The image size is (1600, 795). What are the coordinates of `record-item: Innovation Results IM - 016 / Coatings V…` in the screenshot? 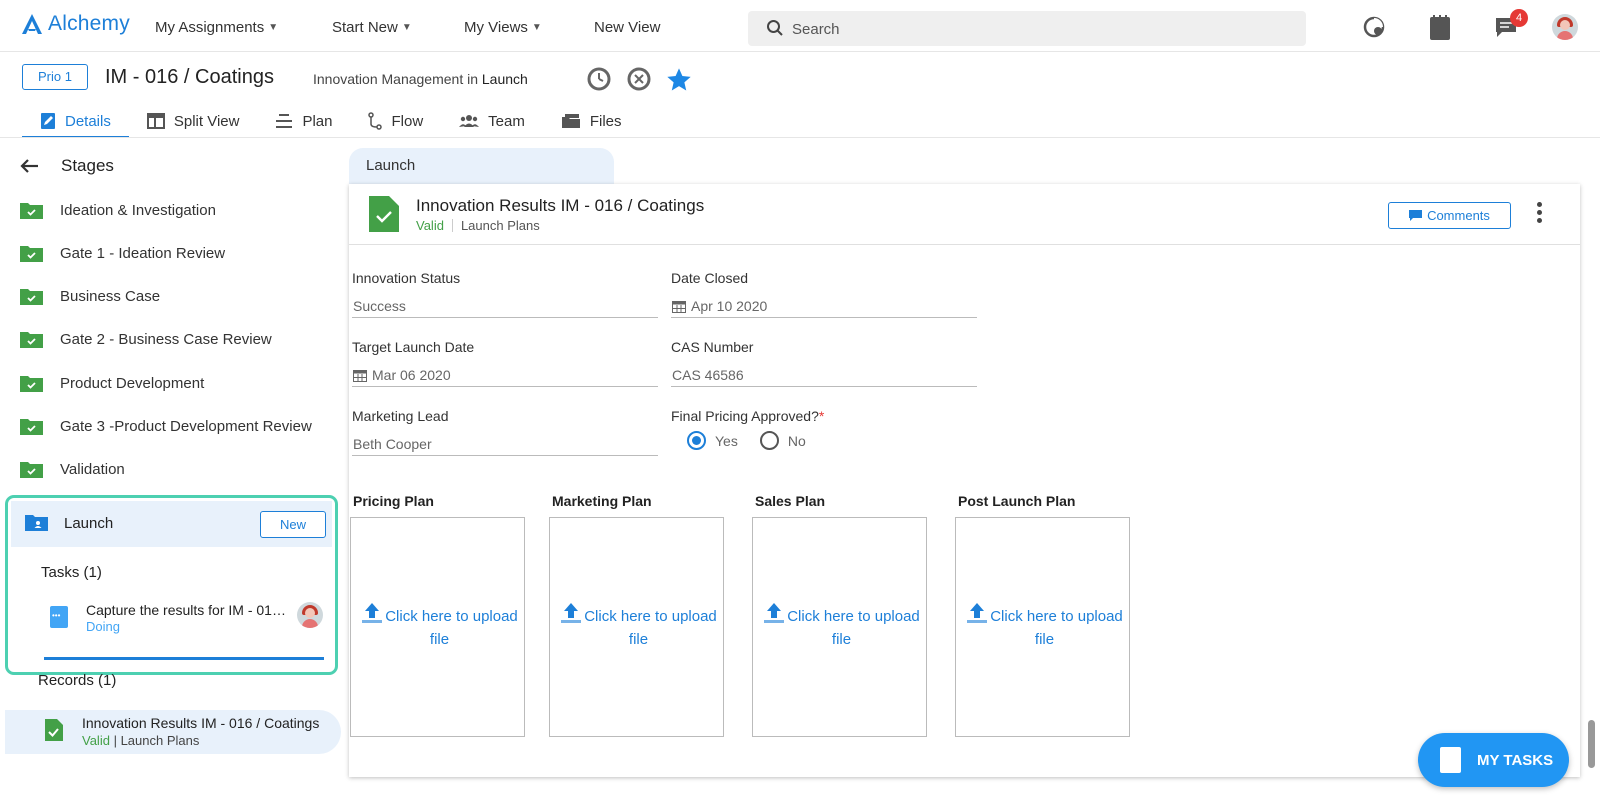 It's located at (173, 732).